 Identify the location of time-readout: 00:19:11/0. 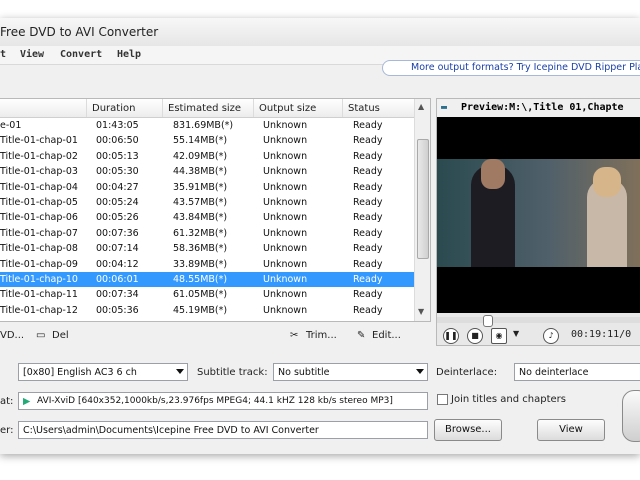
(601, 334).